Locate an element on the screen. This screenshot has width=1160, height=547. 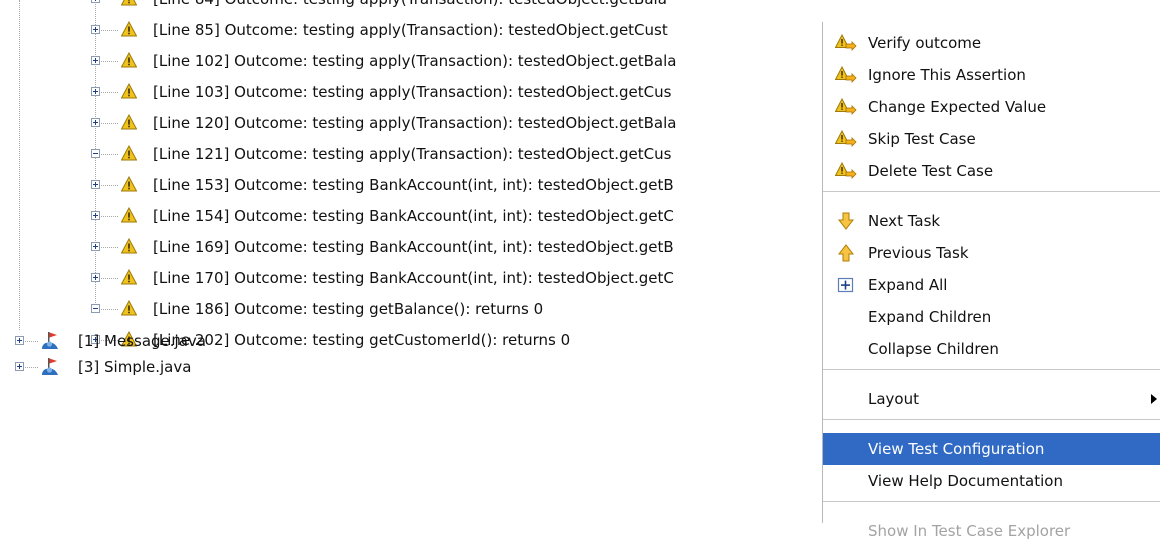
menu-item-expand-children: Expand Children is located at coordinates (991, 317).